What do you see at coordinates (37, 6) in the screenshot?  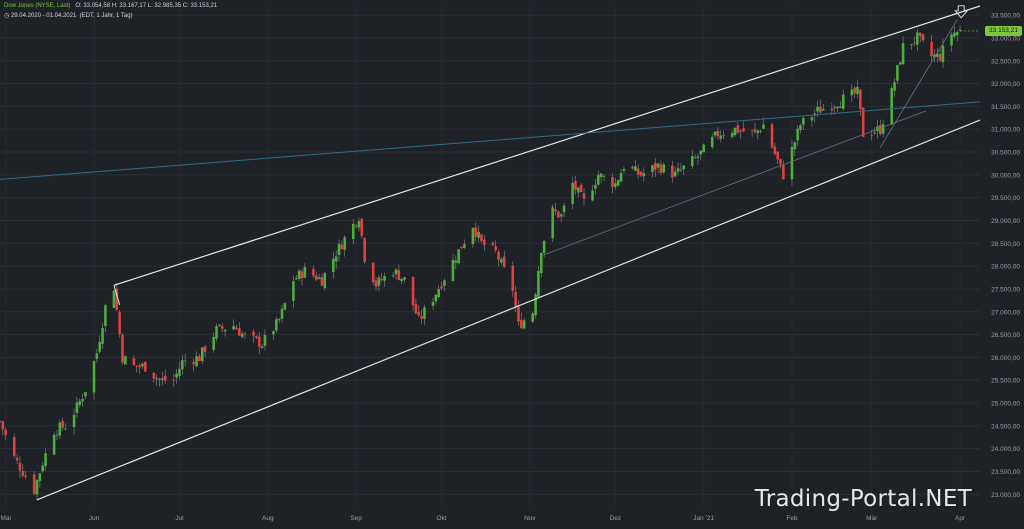 I see `instrument-title: Dow Jones (NYSE, Last)` at bounding box center [37, 6].